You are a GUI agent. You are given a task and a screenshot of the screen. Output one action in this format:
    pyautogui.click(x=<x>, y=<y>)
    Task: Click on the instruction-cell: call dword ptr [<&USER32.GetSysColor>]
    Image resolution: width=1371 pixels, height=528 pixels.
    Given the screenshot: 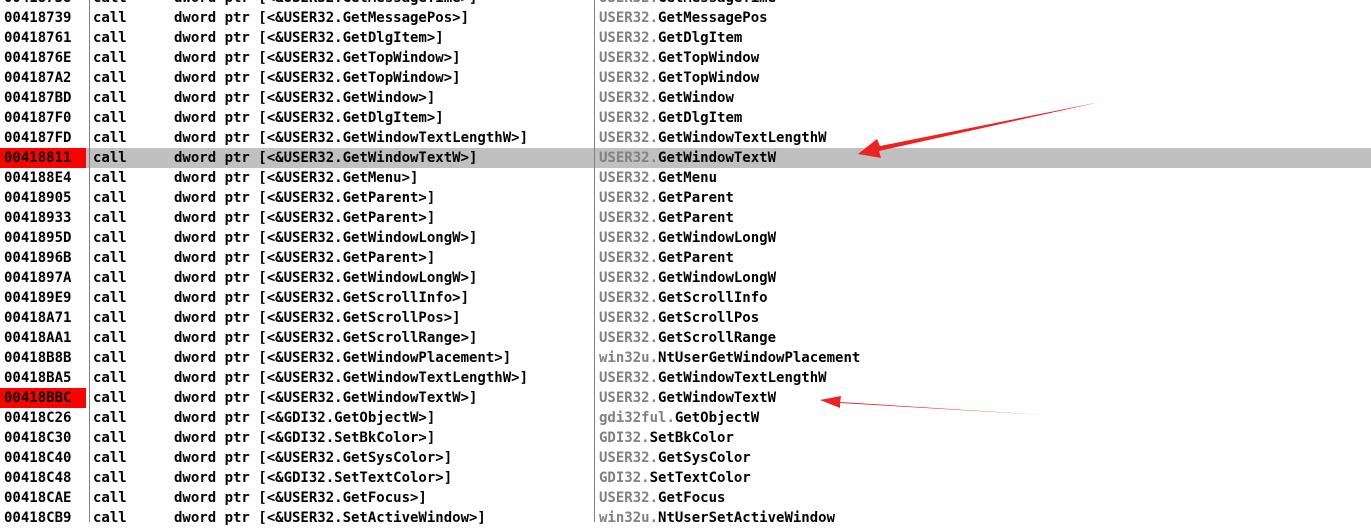 What is the action you would take?
    pyautogui.click(x=343, y=458)
    